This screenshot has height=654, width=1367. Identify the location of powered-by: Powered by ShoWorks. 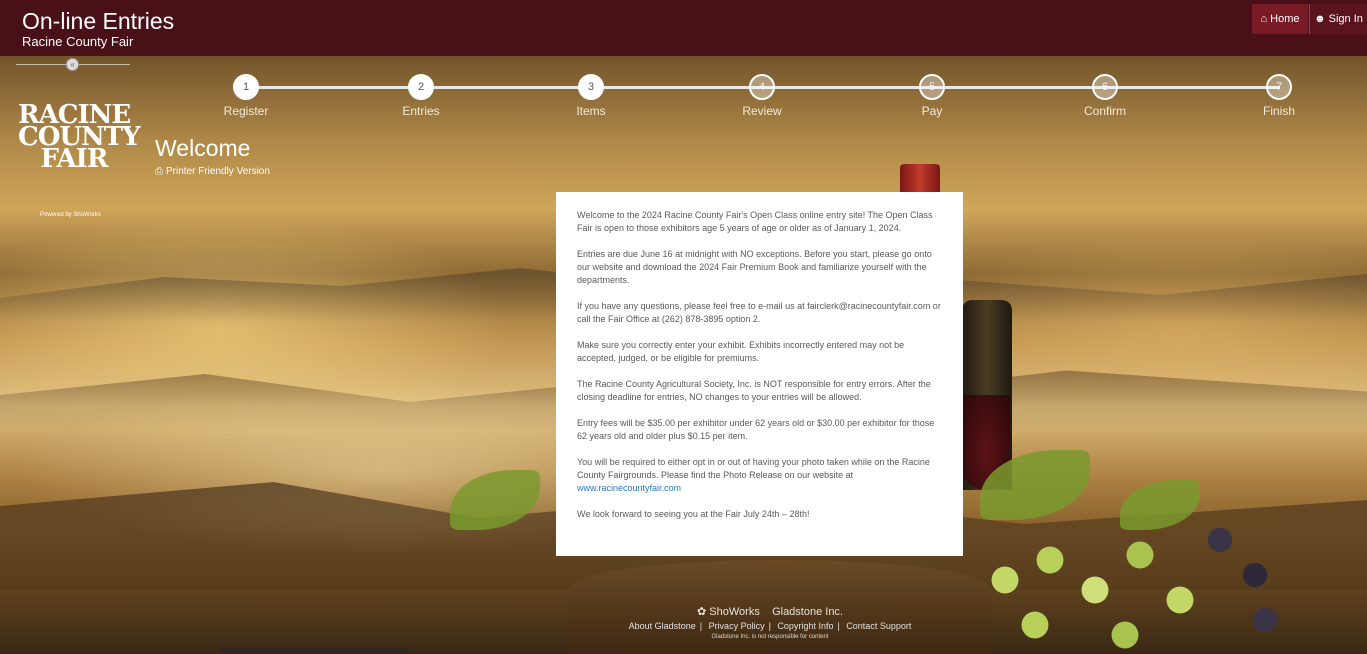
(70, 215).